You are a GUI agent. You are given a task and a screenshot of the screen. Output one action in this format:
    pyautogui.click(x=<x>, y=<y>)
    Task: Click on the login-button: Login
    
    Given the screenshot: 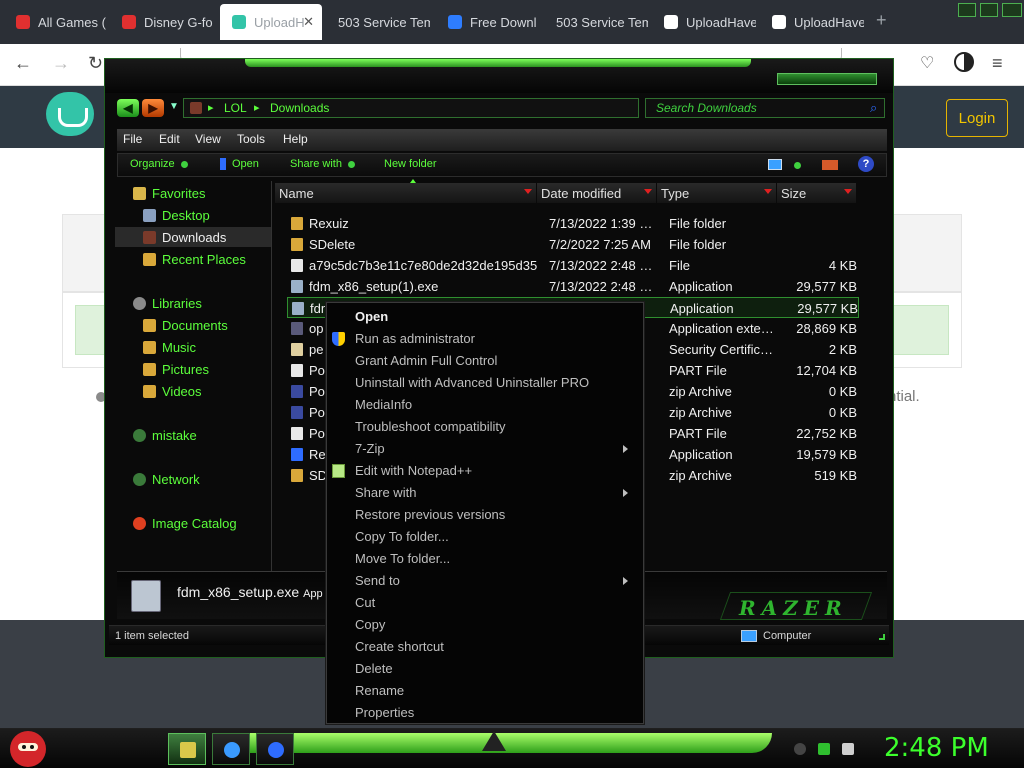 What is the action you would take?
    pyautogui.click(x=977, y=118)
    